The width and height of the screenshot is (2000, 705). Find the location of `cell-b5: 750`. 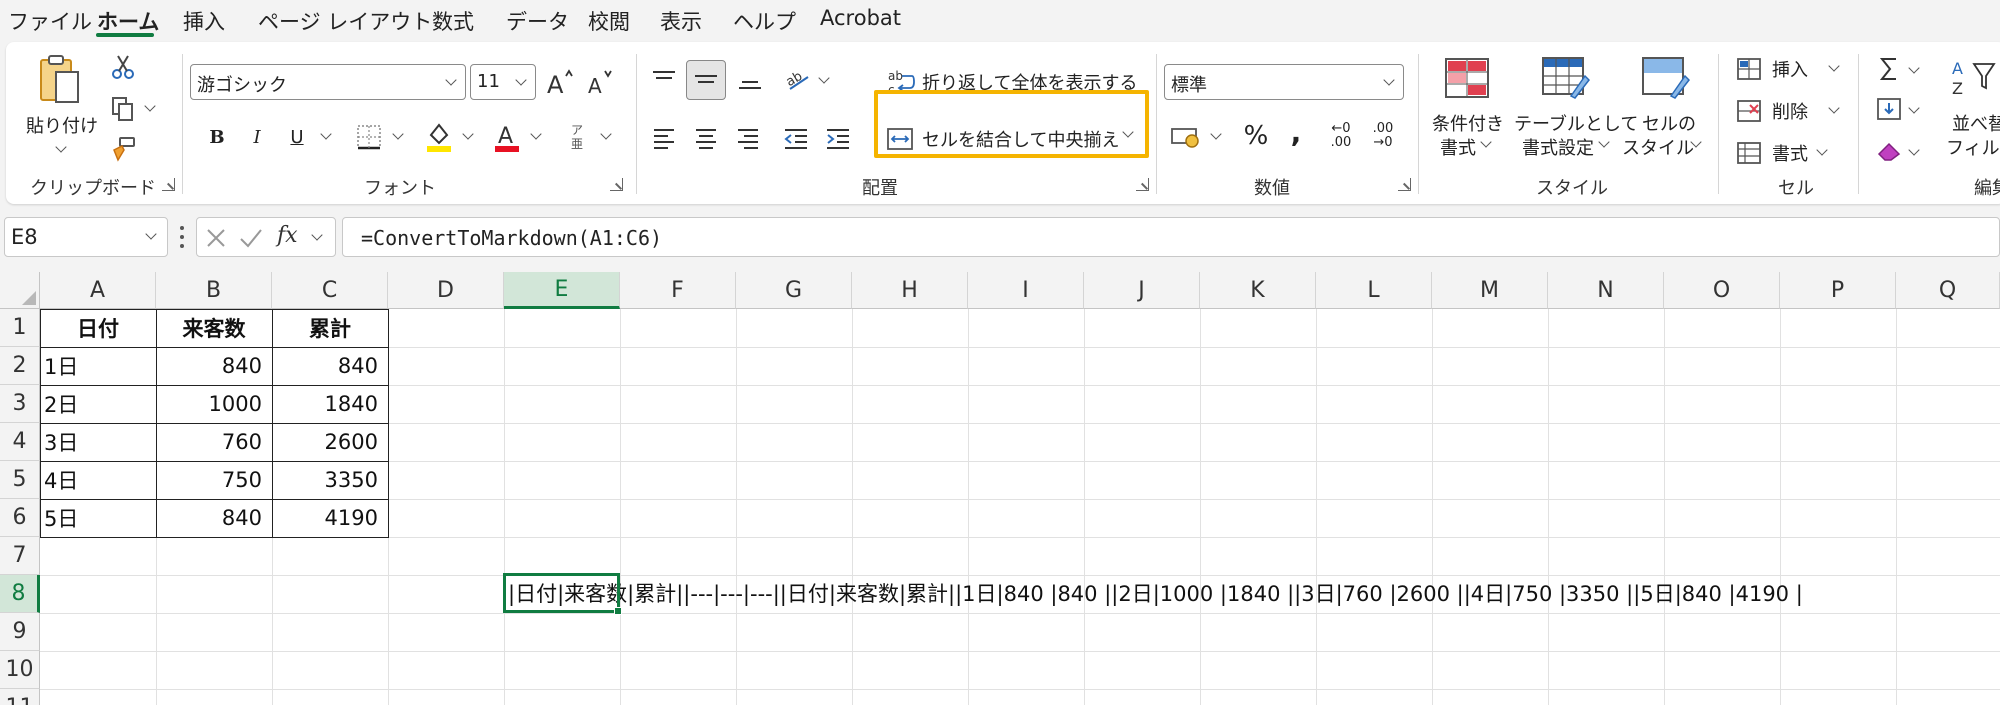

cell-b5: 750 is located at coordinates (214, 480).